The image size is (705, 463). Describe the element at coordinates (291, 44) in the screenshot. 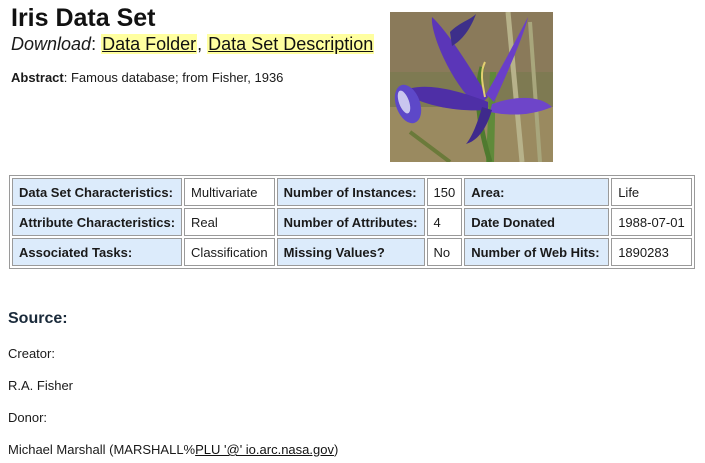

I see `data-set-description-link: Data Set Description` at that location.